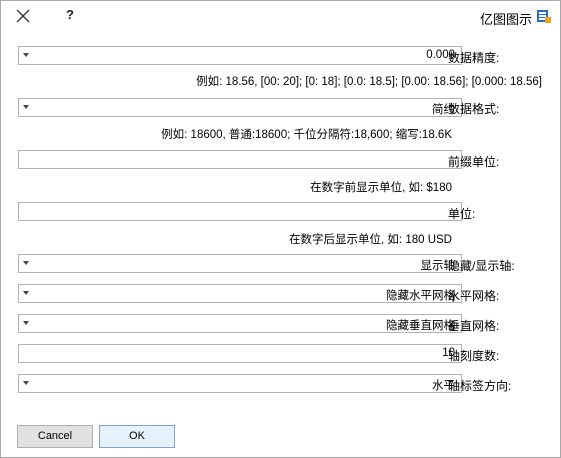 Image resolution: width=561 pixels, height=458 pixels. I want to click on unit-label: 单位:, so click(462, 214).